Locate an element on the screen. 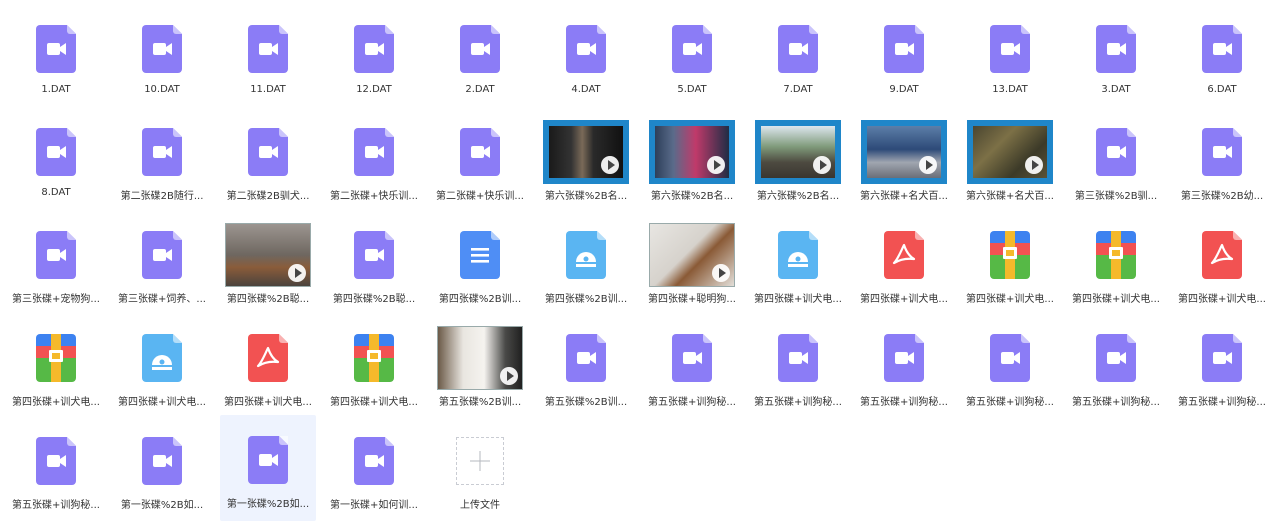 The image size is (1280, 529). file-item: 1.DAT is located at coordinates (56, 54).